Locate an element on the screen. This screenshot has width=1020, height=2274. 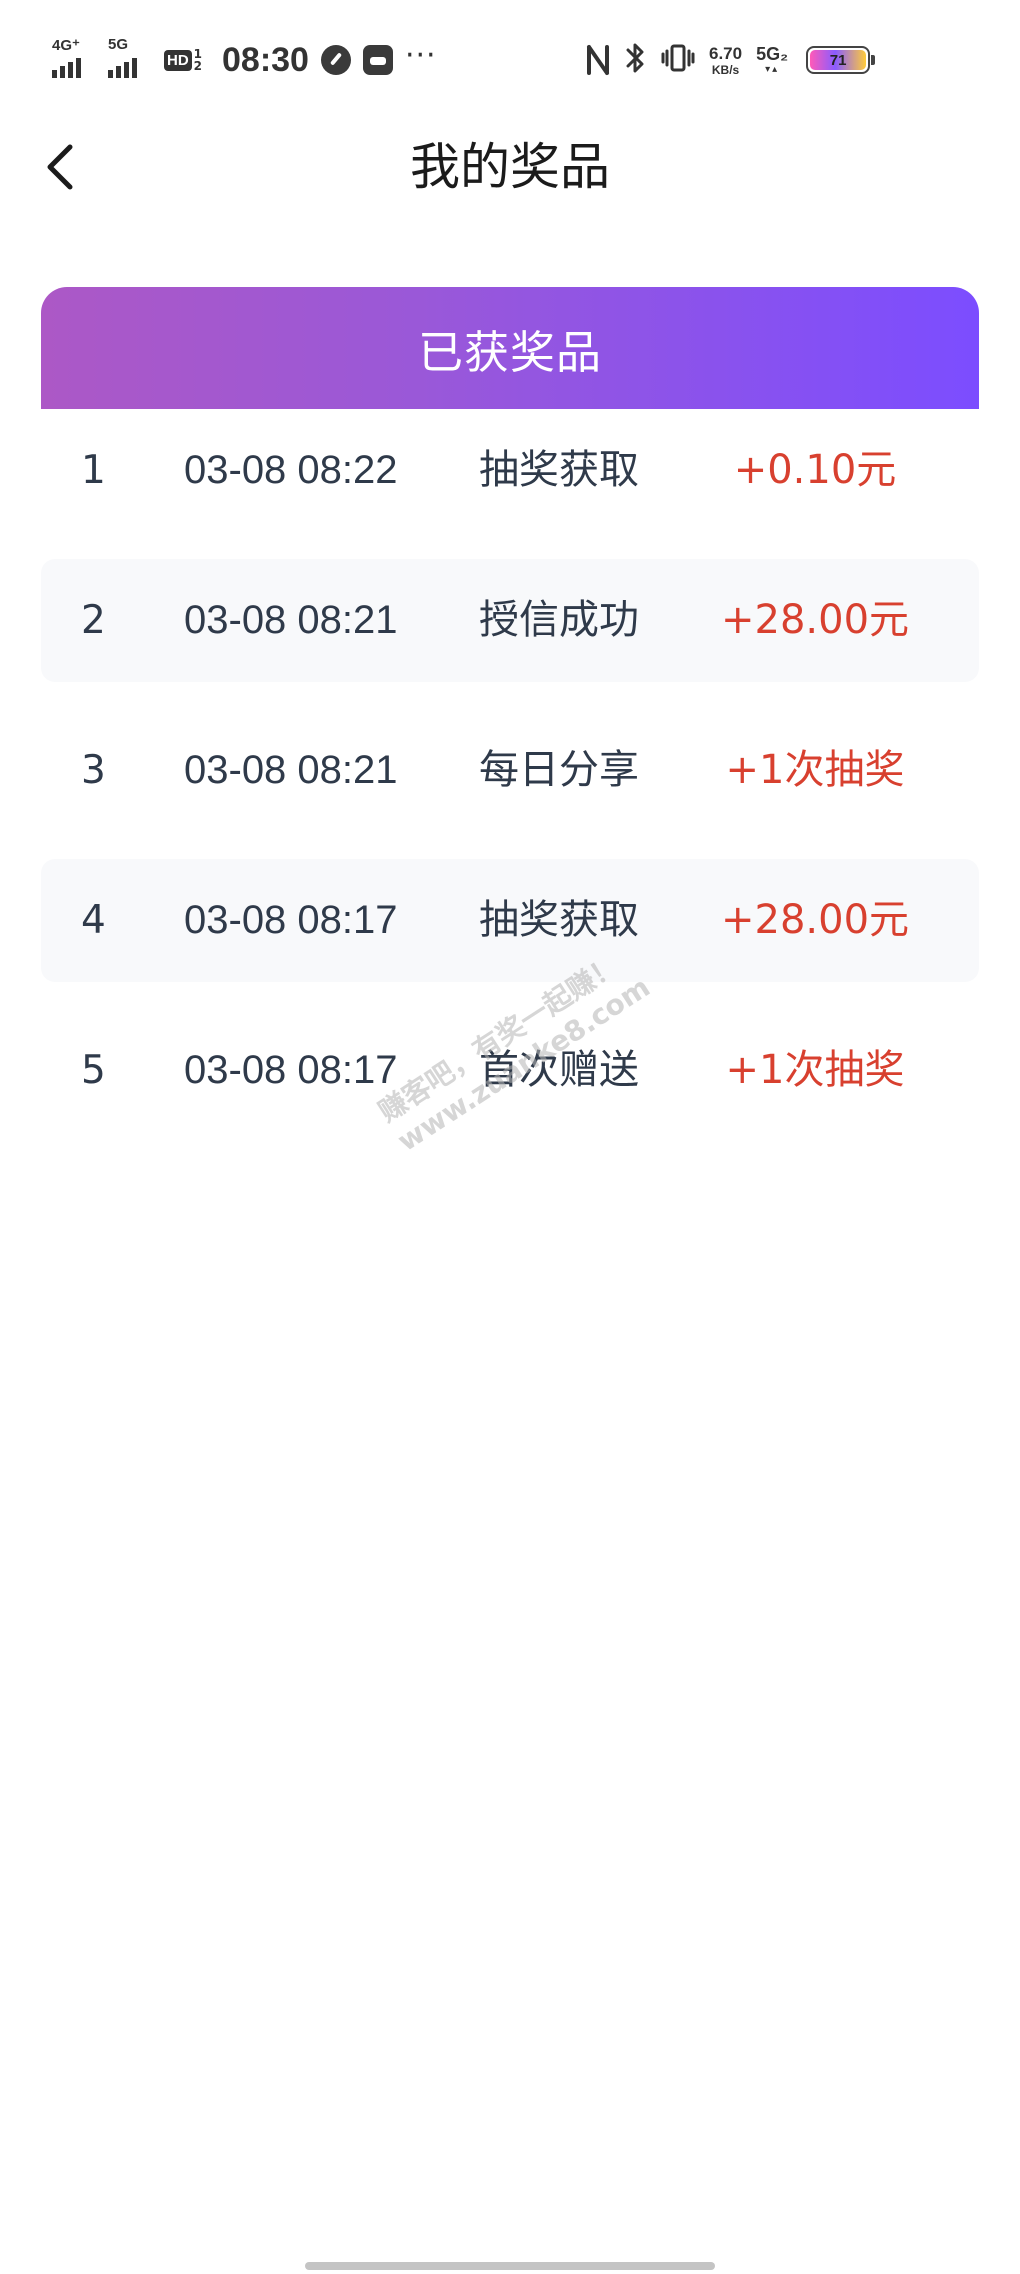
row-index: 5 is located at coordinates (93, 1070).